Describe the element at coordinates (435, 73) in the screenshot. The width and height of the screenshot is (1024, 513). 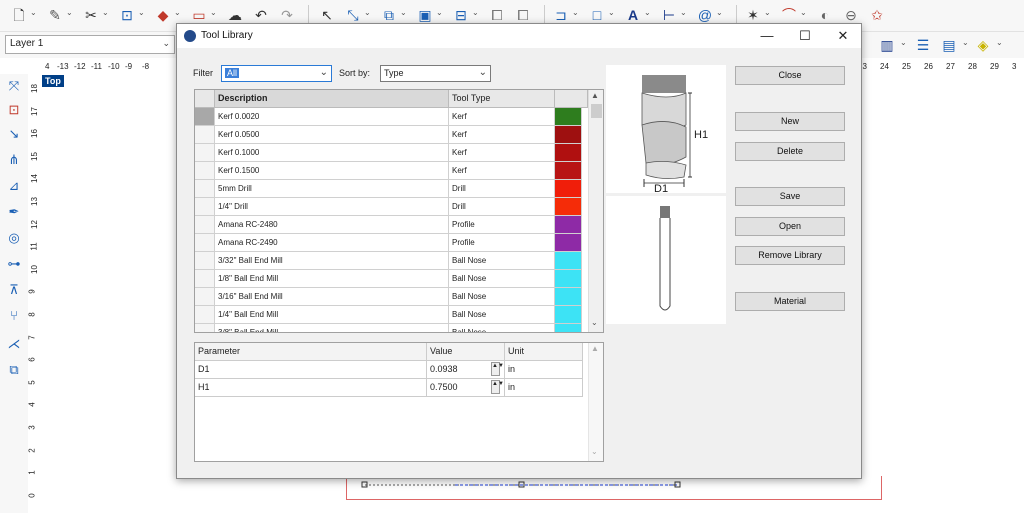
I see `sort-dropdown: Type ⌄` at that location.